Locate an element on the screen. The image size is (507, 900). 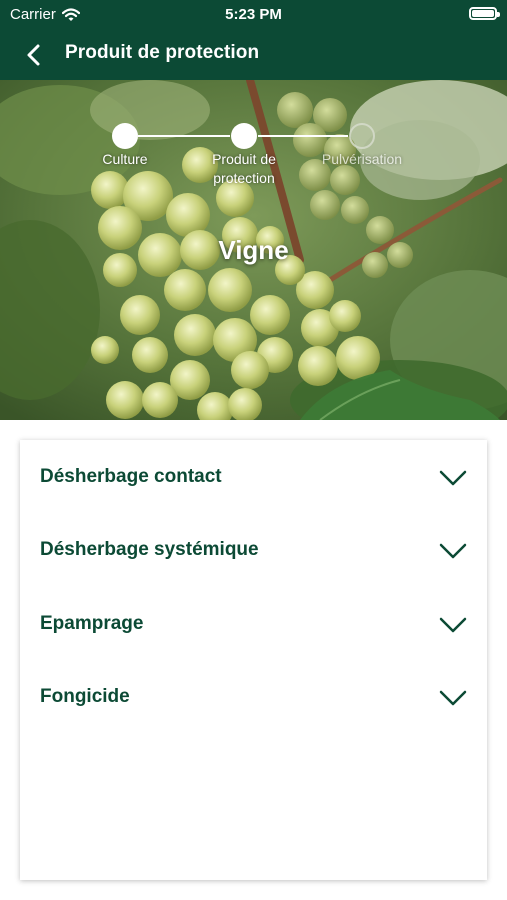
step-pulverisation-dot is located at coordinates (362, 136).